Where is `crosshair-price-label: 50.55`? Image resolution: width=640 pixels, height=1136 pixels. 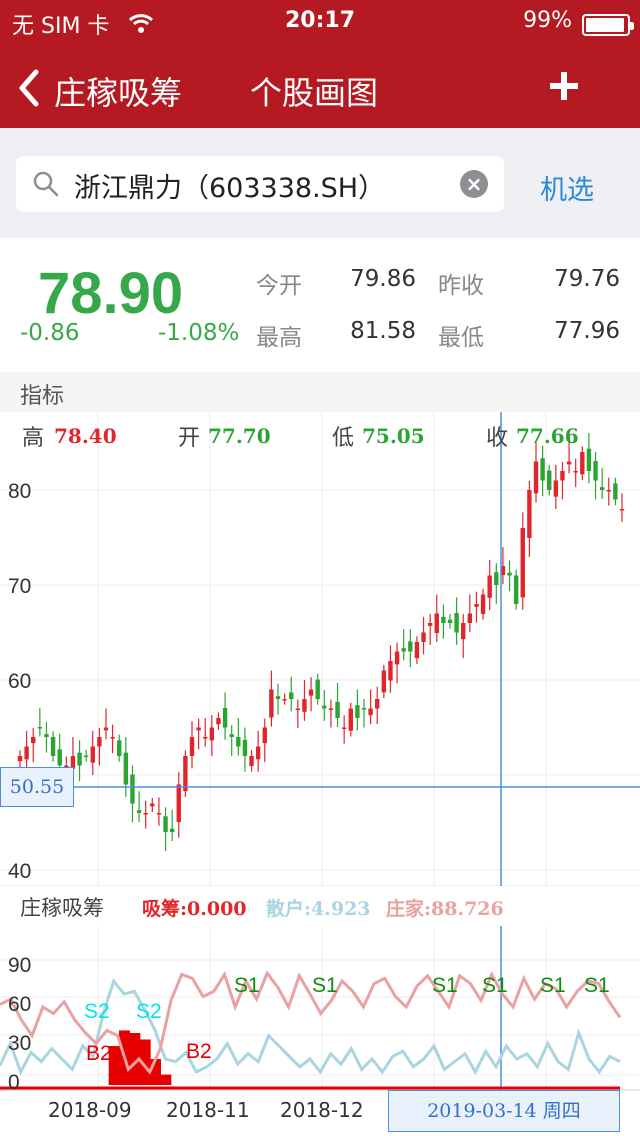
crosshair-price-label: 50.55 is located at coordinates (37, 787).